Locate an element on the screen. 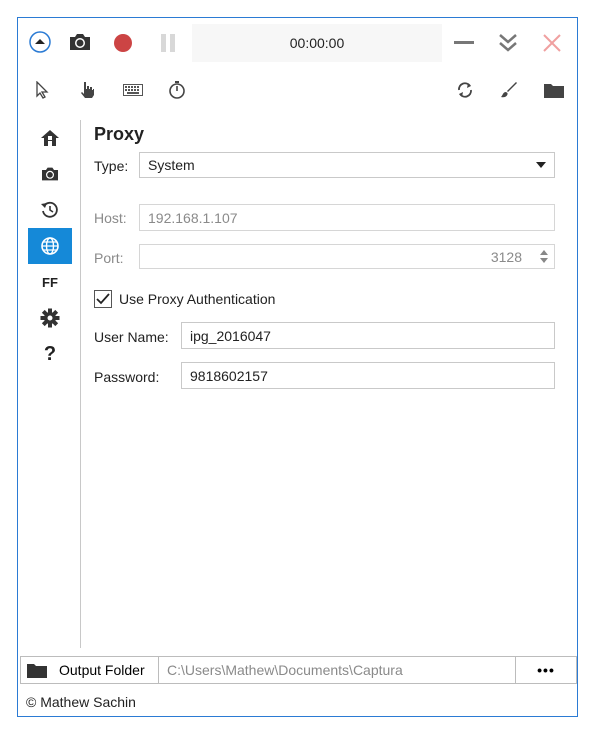 The height and width of the screenshot is (741, 601). cursor-icon is located at coordinates (42, 90).